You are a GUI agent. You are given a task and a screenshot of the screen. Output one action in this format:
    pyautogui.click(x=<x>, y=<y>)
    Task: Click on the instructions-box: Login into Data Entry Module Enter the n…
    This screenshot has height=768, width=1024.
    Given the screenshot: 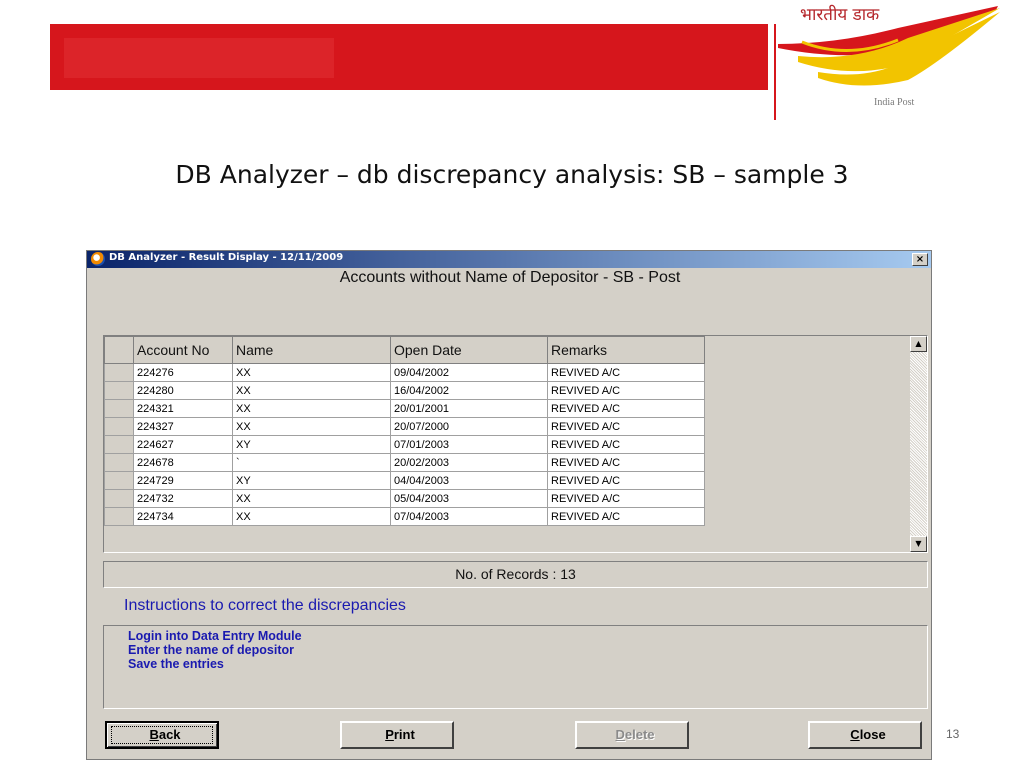 What is the action you would take?
    pyautogui.click(x=515, y=667)
    